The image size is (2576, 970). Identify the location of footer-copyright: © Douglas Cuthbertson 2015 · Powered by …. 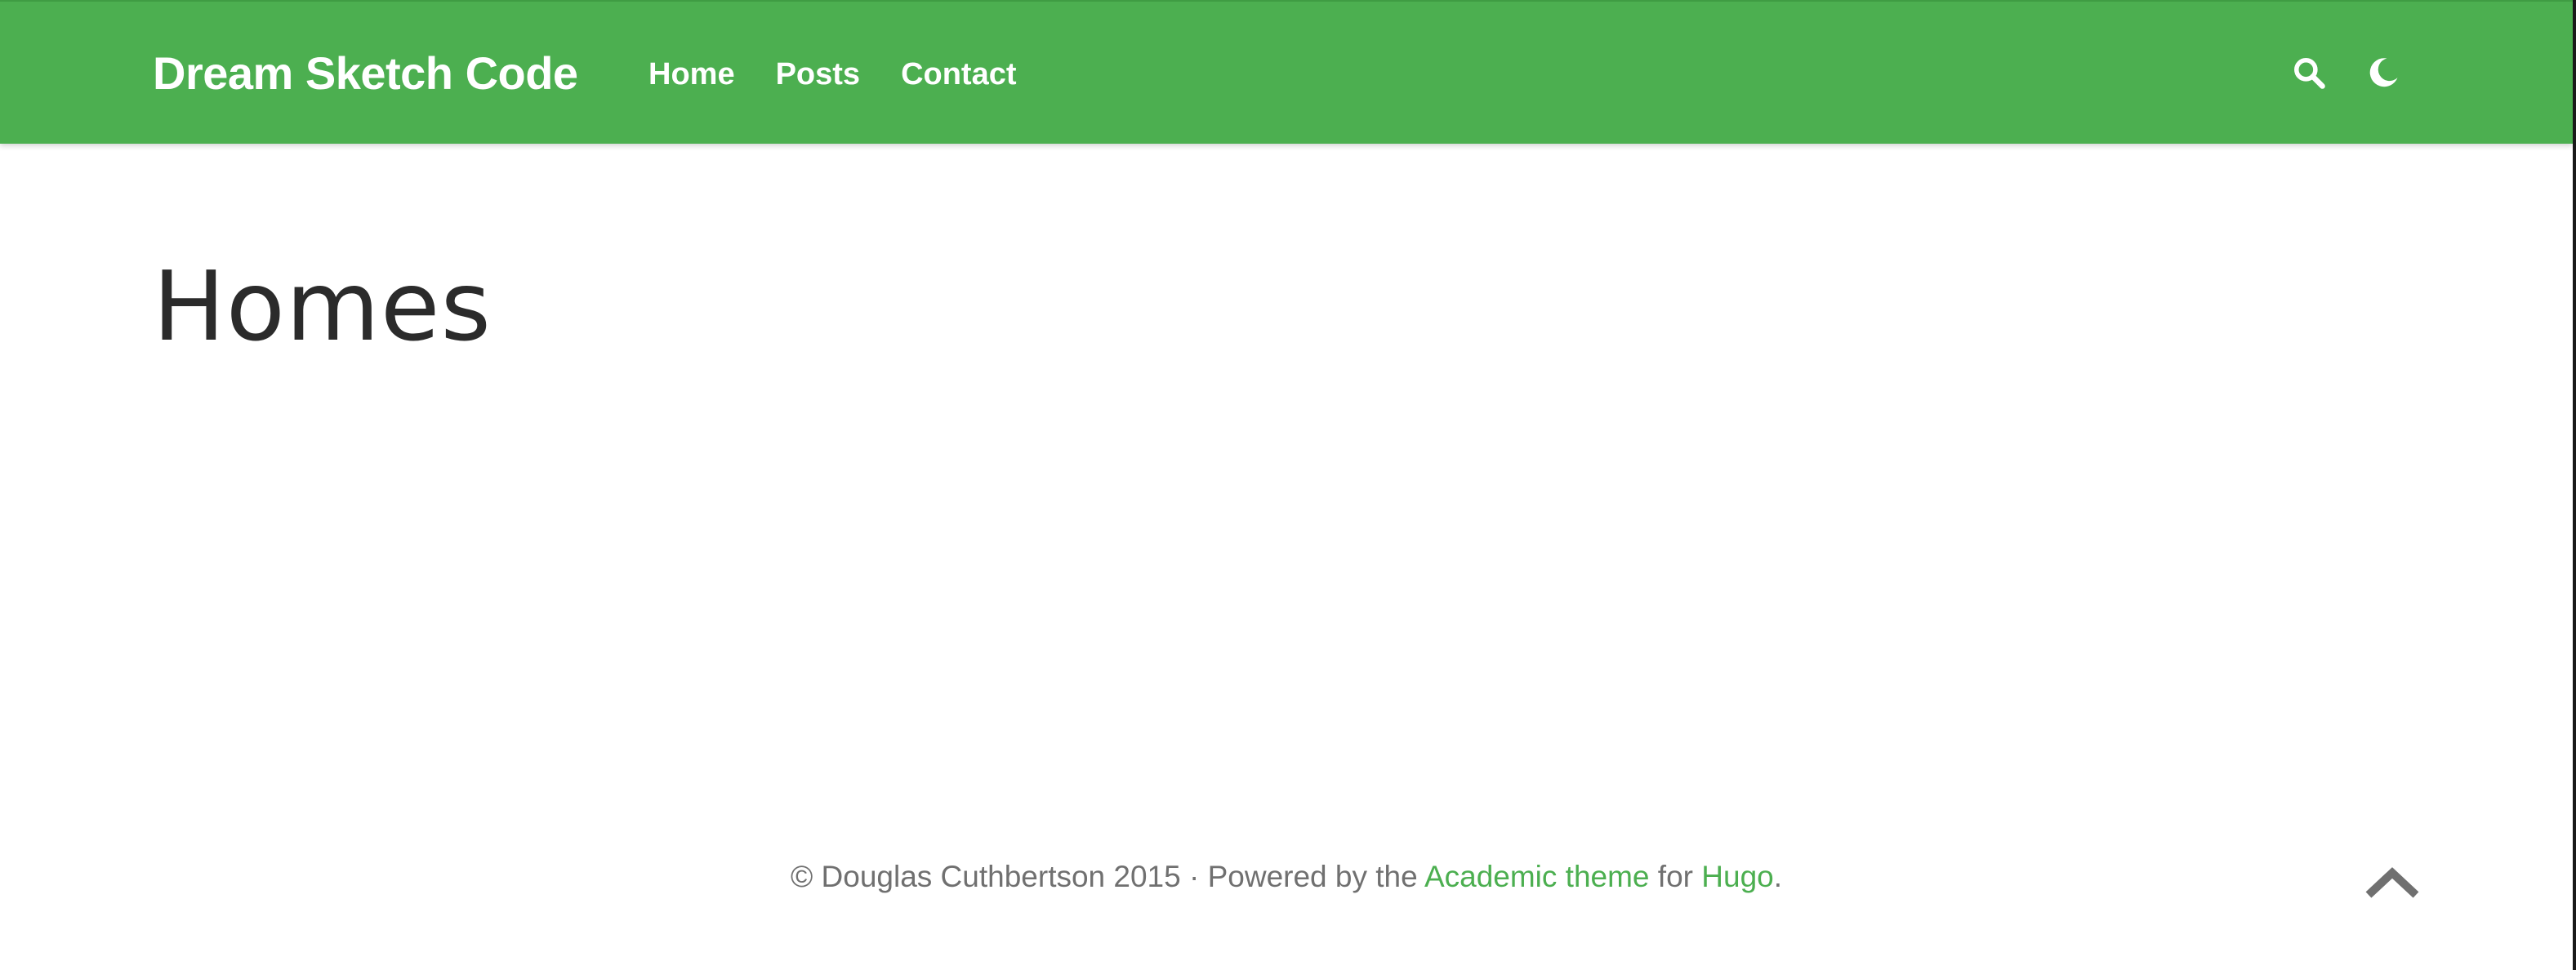
(1107, 876).